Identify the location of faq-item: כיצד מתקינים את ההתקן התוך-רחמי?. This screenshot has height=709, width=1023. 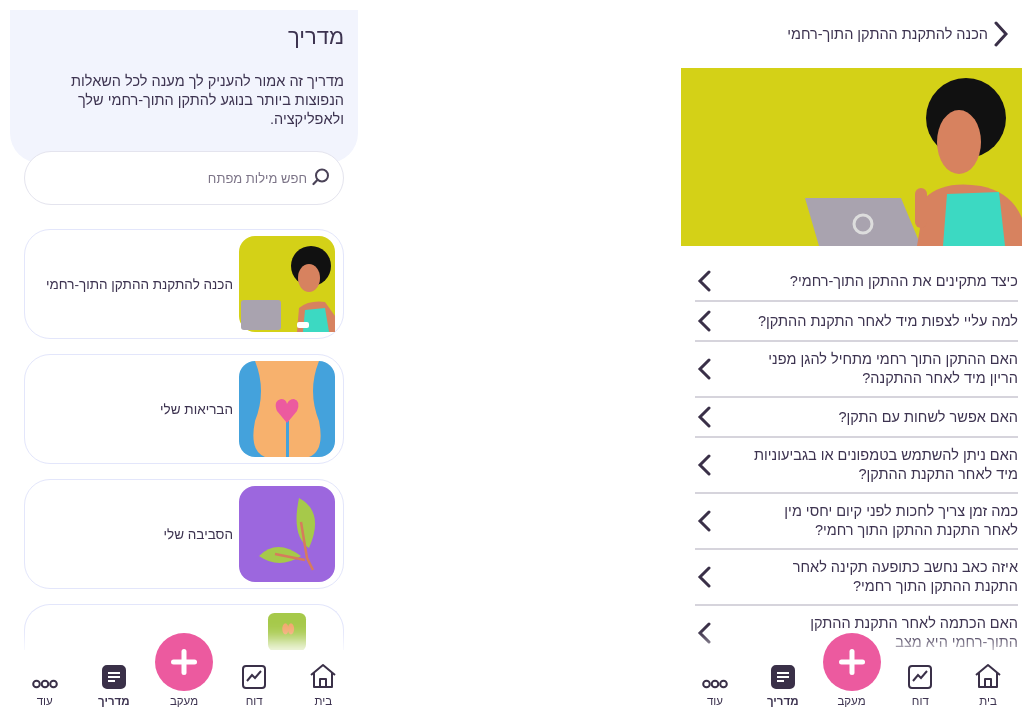
(856, 282).